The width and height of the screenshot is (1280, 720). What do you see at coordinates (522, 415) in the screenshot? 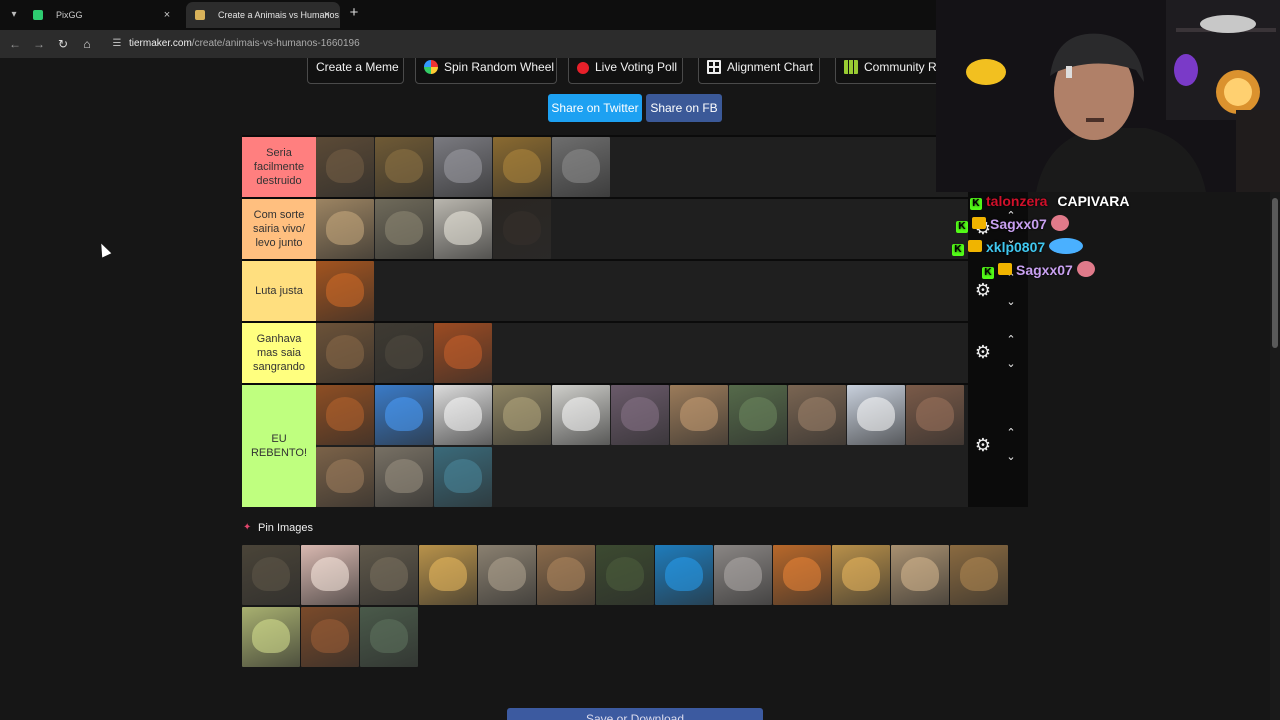
I see `tier-image-ostrich` at bounding box center [522, 415].